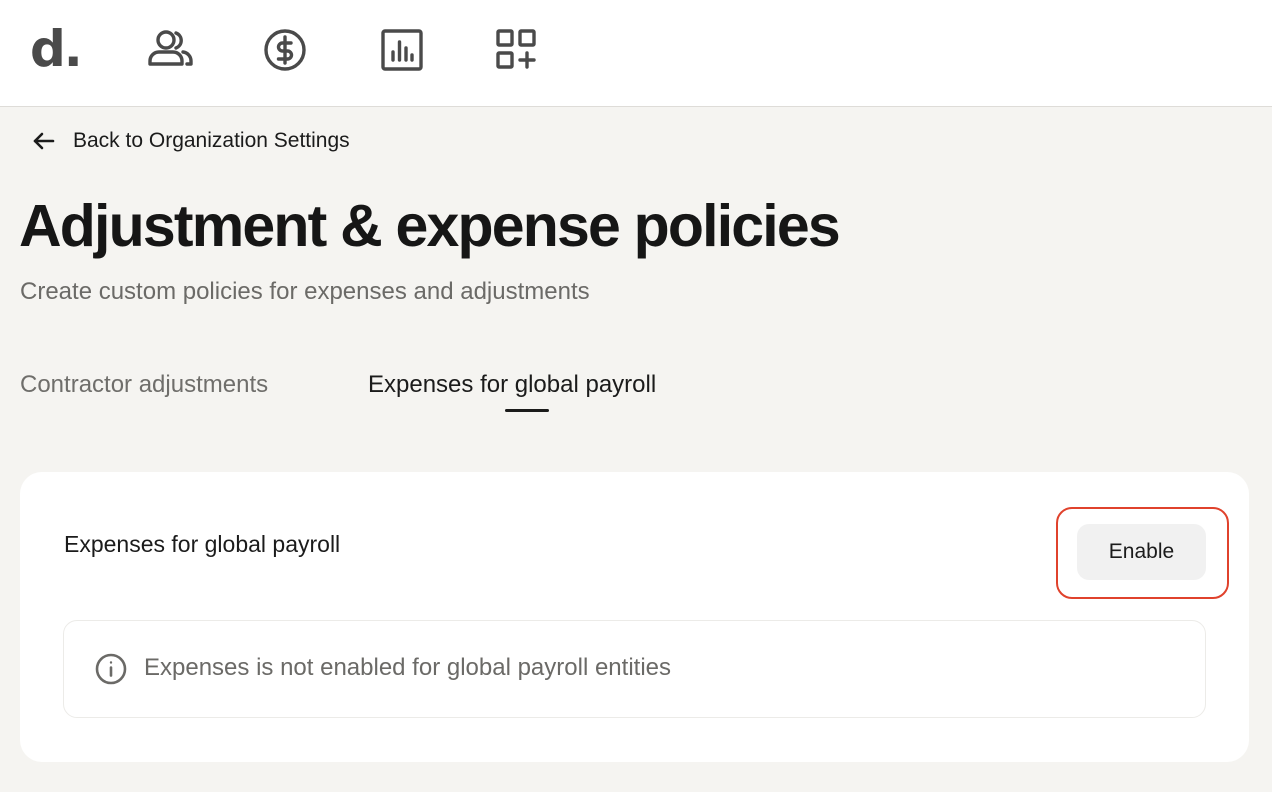 The height and width of the screenshot is (792, 1272). Describe the element at coordinates (111, 669) in the screenshot. I see `info-icon` at that location.